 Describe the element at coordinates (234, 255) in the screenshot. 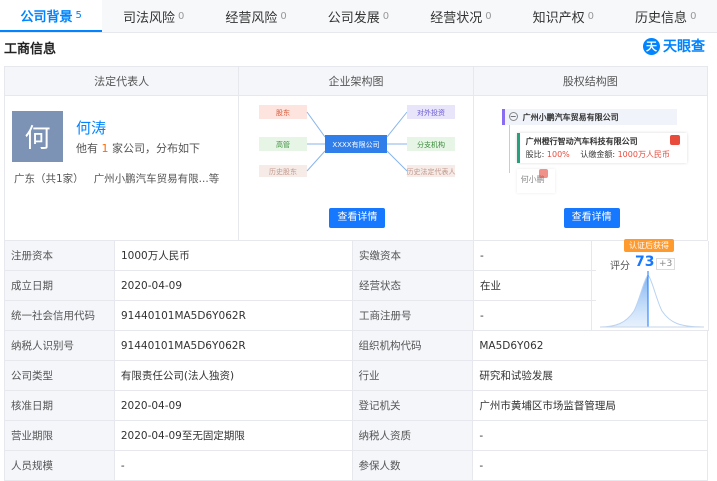

I see `value-registered-capital: 1000万人民币` at that location.